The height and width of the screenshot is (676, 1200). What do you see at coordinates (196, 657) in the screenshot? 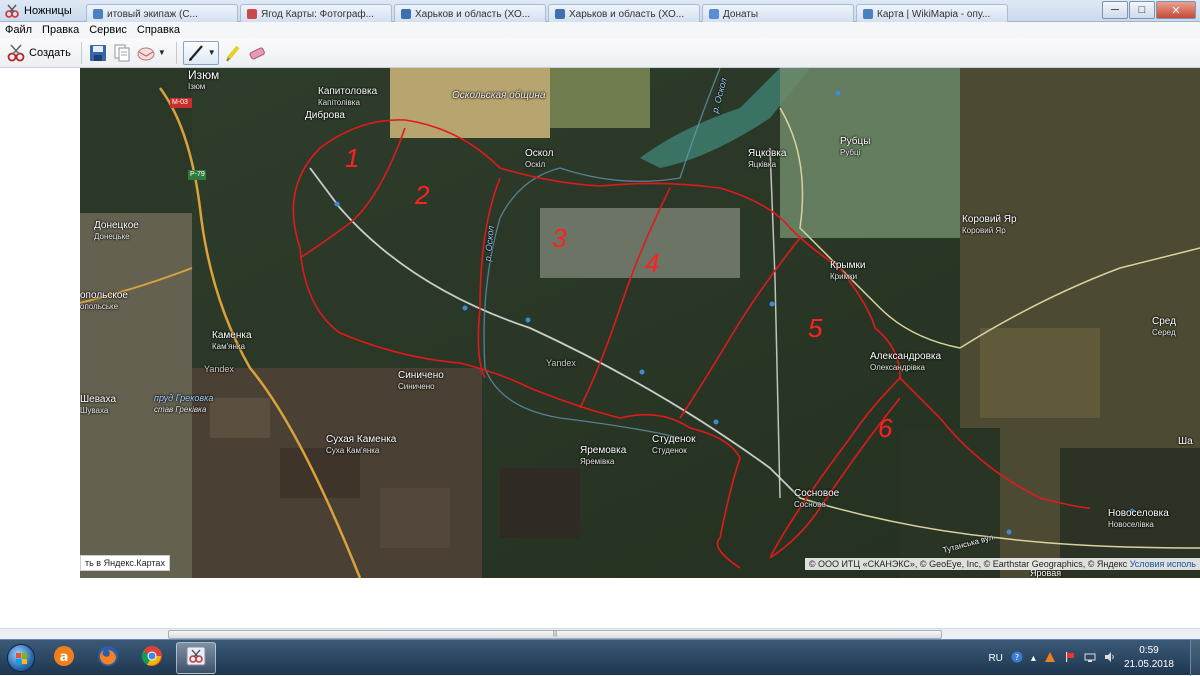
I see `taskbar-snipping-tool` at bounding box center [196, 657].